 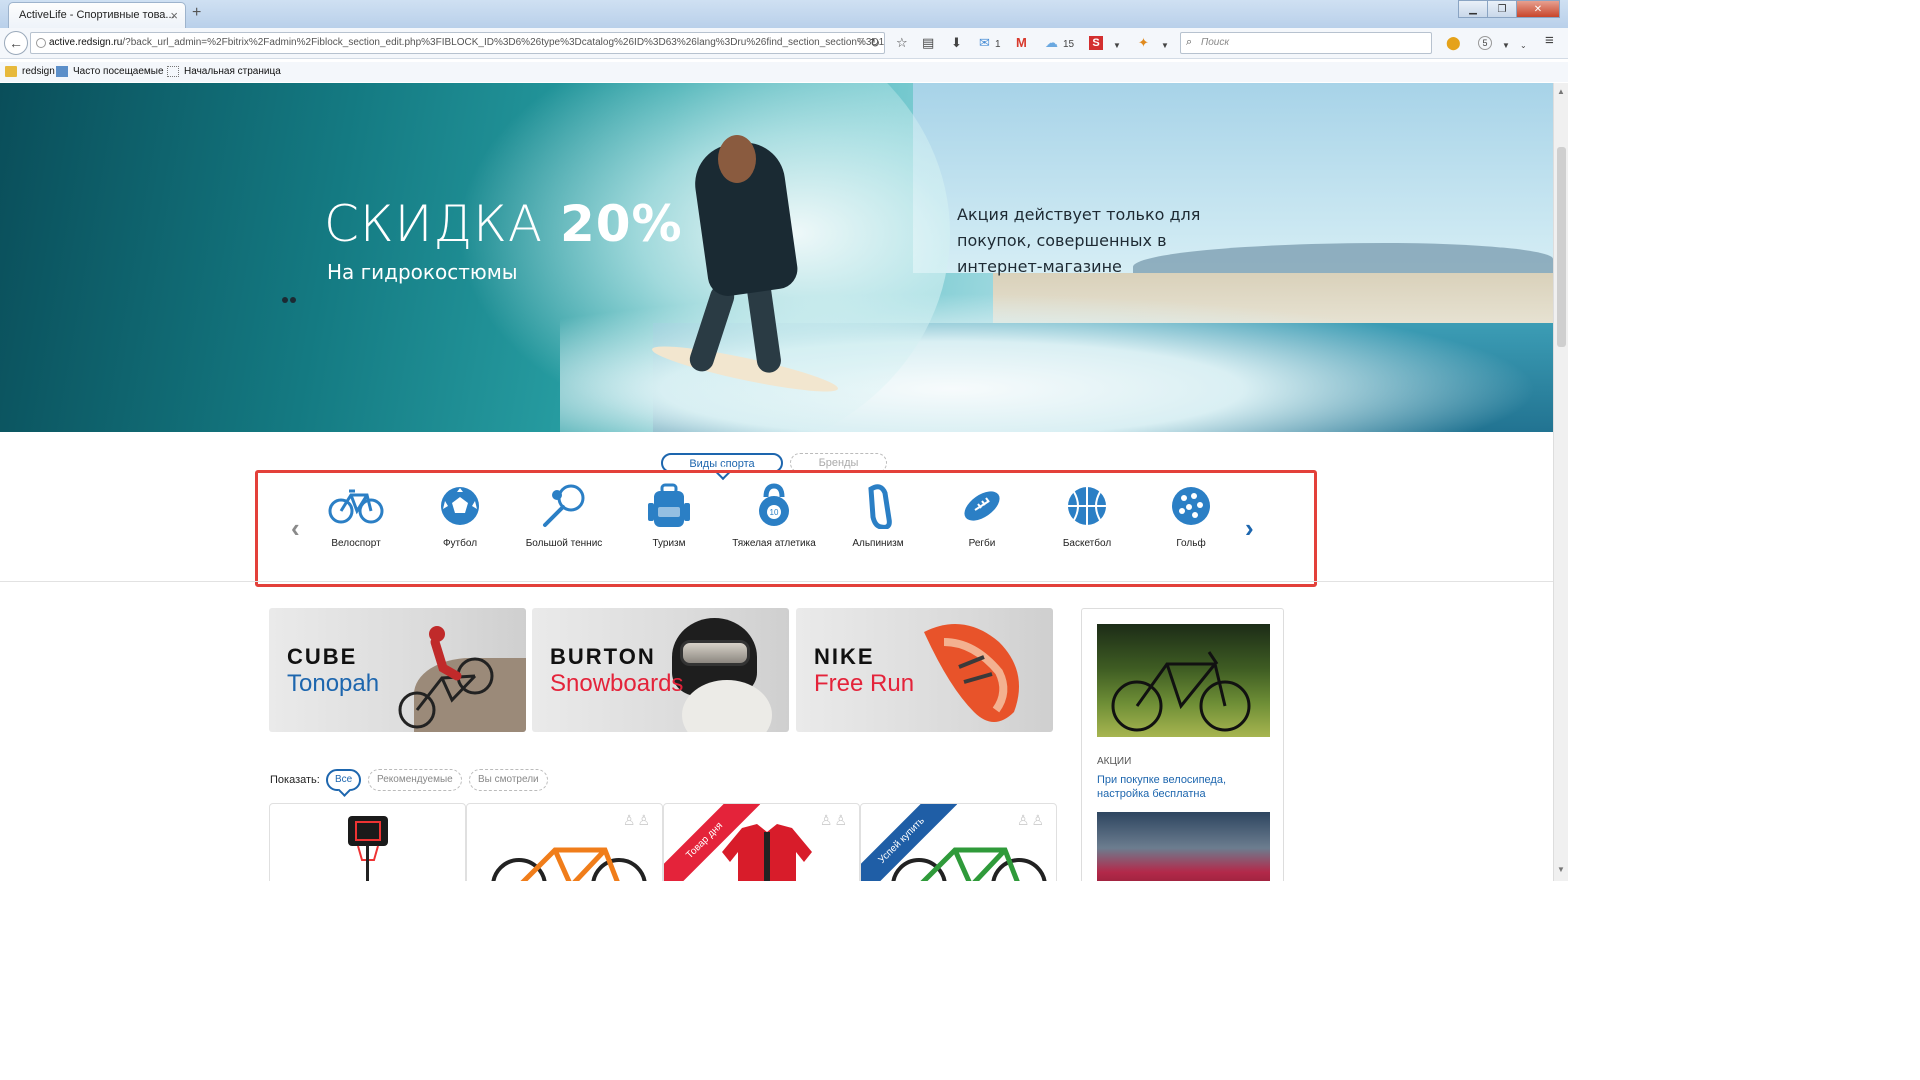 I want to click on maximize-button: ❐, so click(x=1502, y=9).